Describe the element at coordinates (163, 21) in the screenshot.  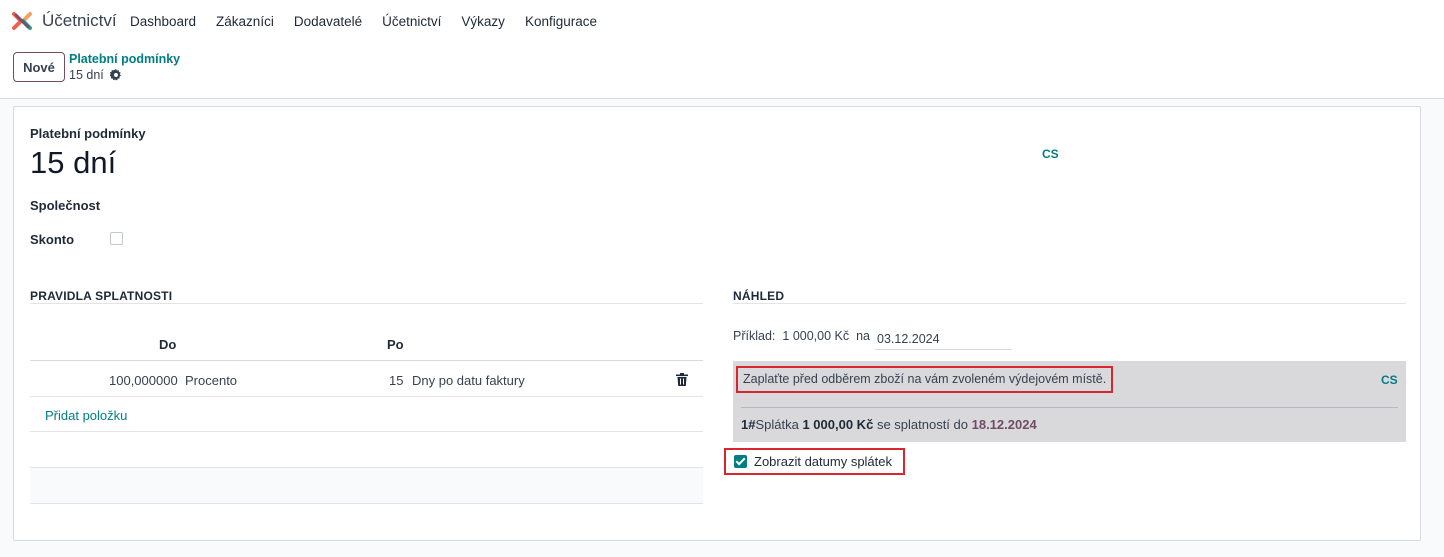
I see `menu-item-dashboard: Dashboard` at that location.